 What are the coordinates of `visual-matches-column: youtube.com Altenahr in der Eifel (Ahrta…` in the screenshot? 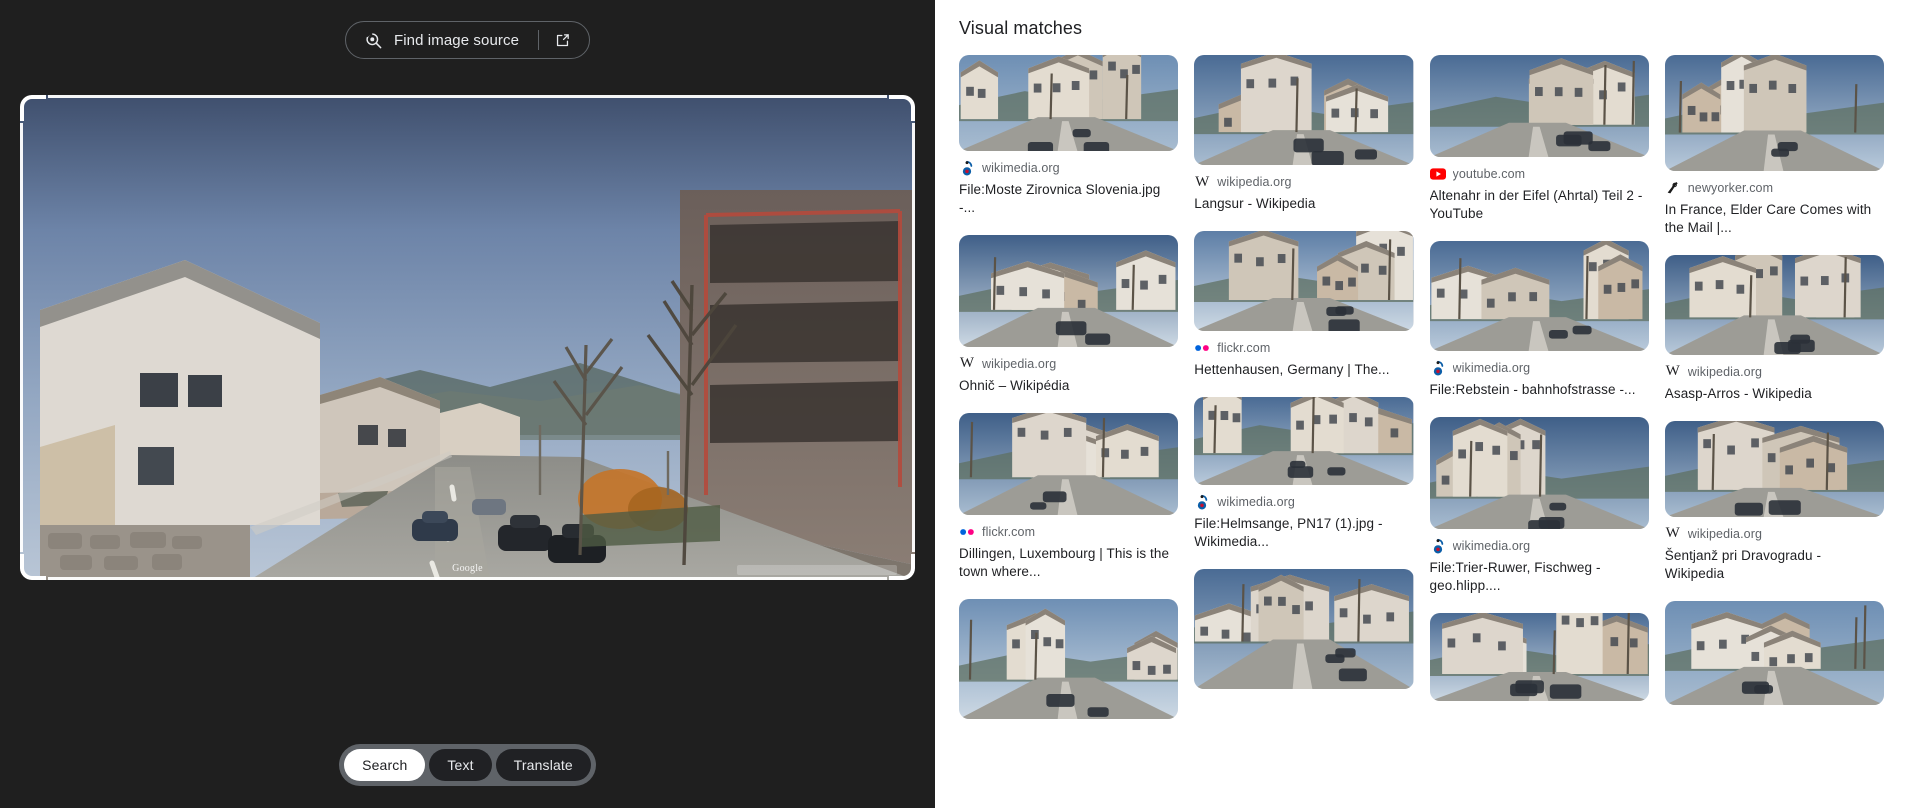 It's located at (1539, 396).